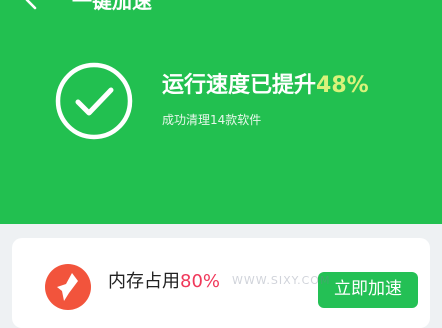  I want to click on headline-text: 运行速度已提升, so click(239, 85).